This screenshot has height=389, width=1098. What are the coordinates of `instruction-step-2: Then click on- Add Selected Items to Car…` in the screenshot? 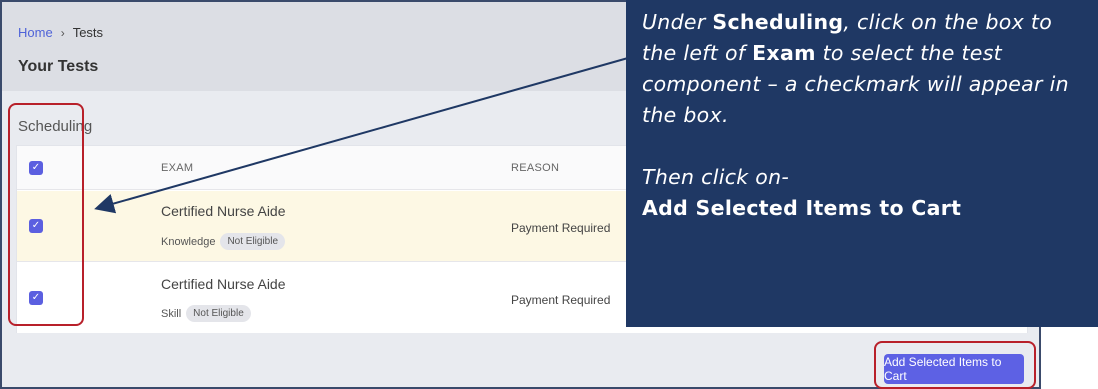 It's located at (864, 193).